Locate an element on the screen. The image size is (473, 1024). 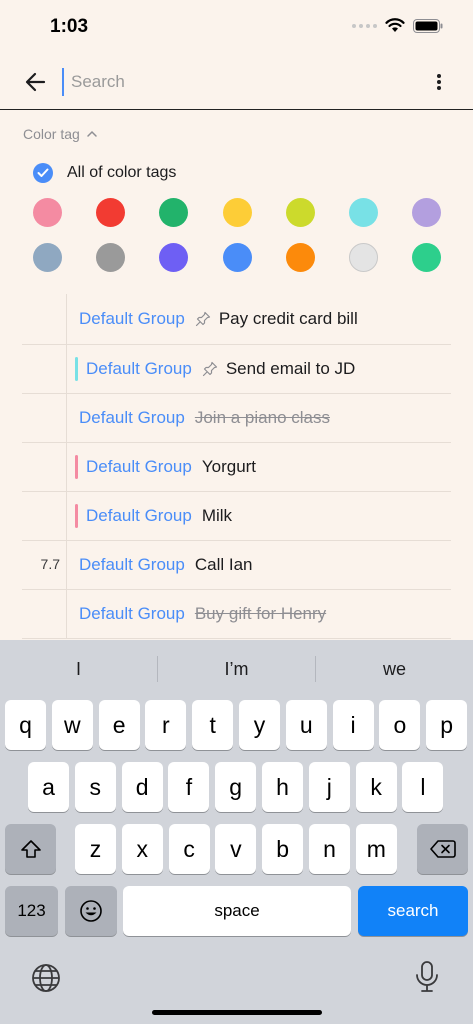
key-t: t is located at coordinates (213, 725).